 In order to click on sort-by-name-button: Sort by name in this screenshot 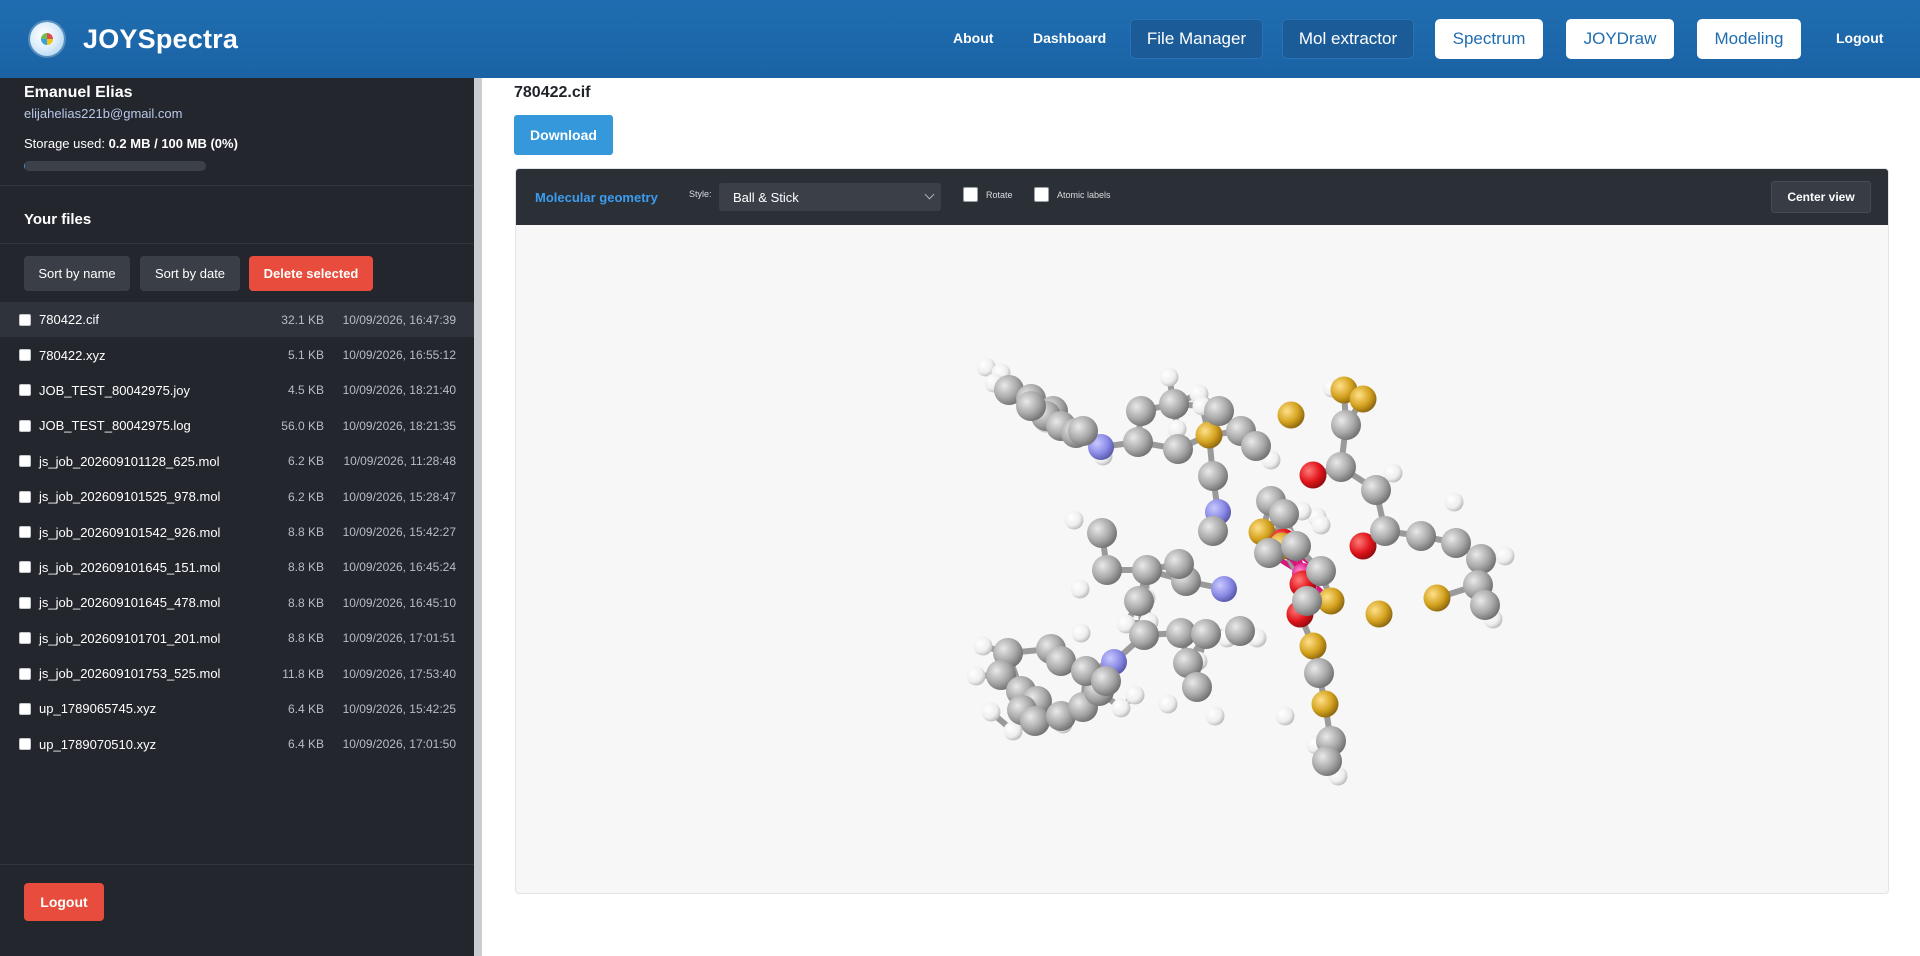, I will do `click(77, 273)`.